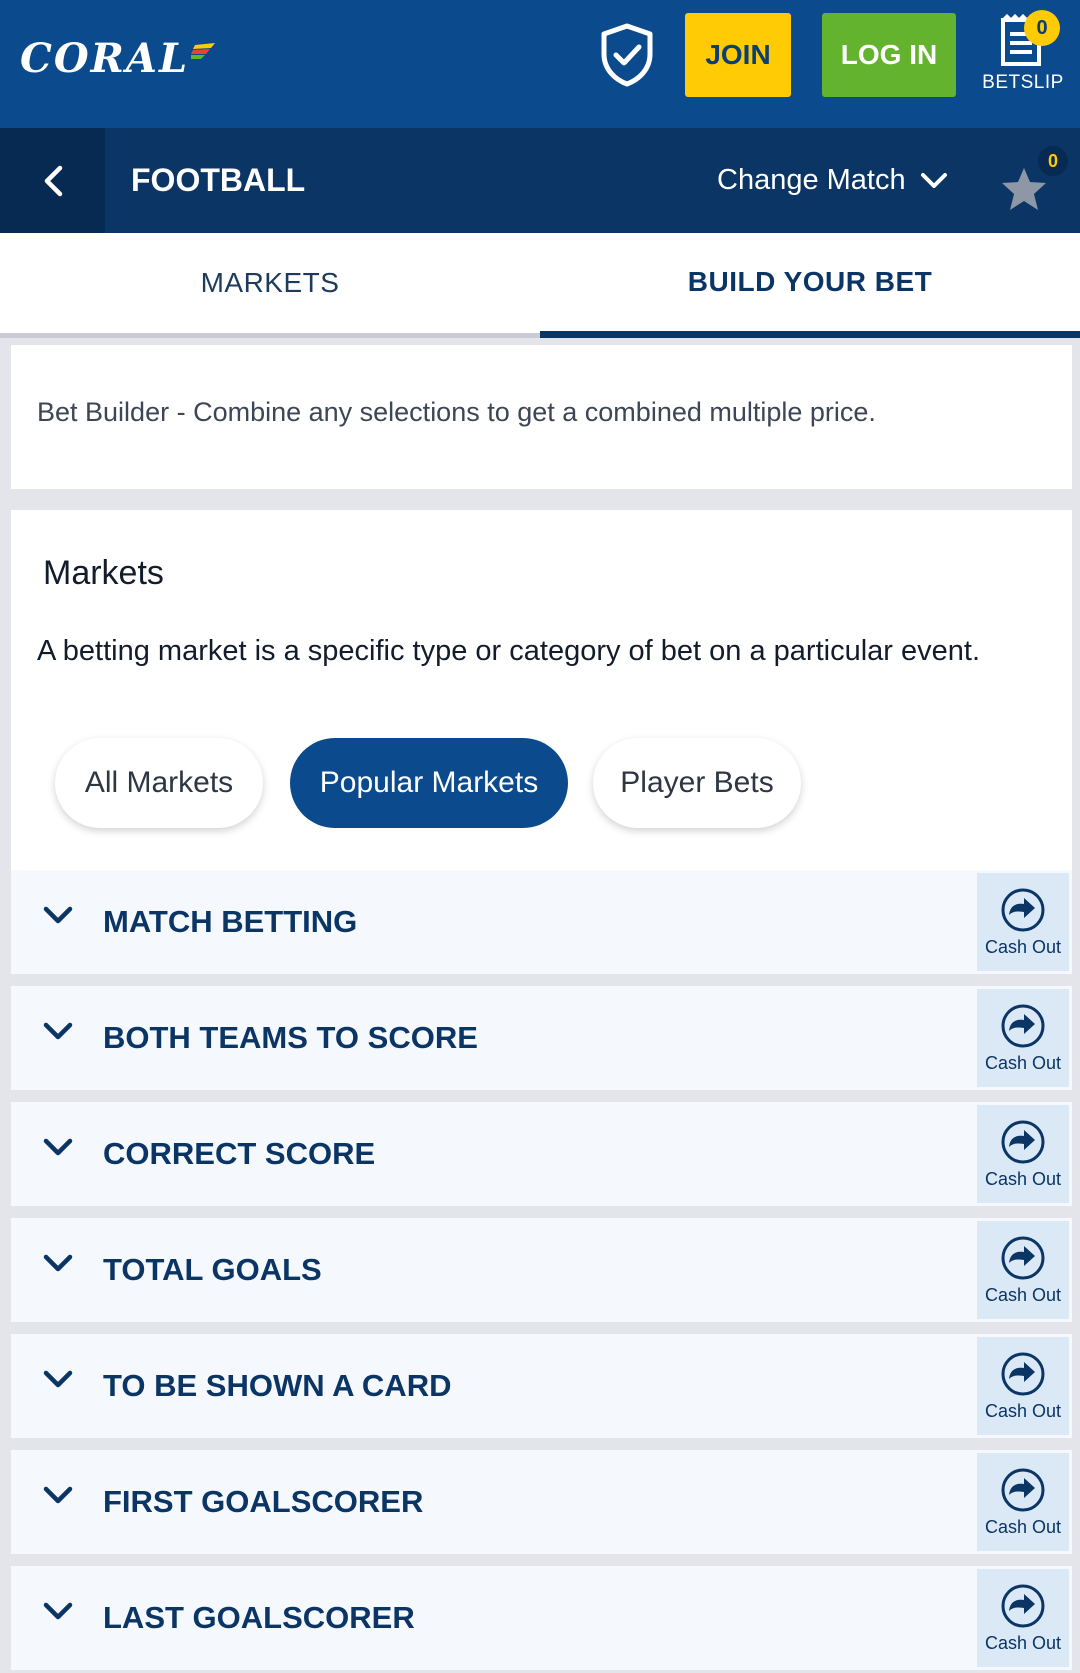  I want to click on favourites-count-badge: 0, so click(1053, 161).